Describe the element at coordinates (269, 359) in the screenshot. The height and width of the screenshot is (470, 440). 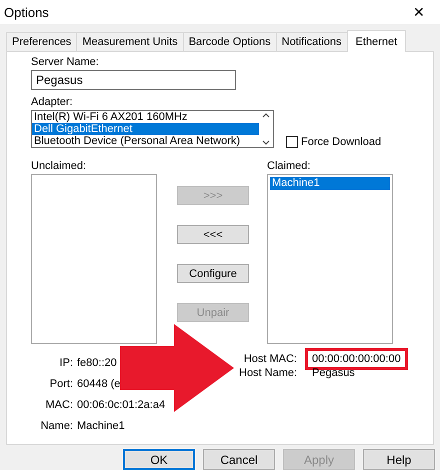
I see `info-label: Host MAC:` at that location.